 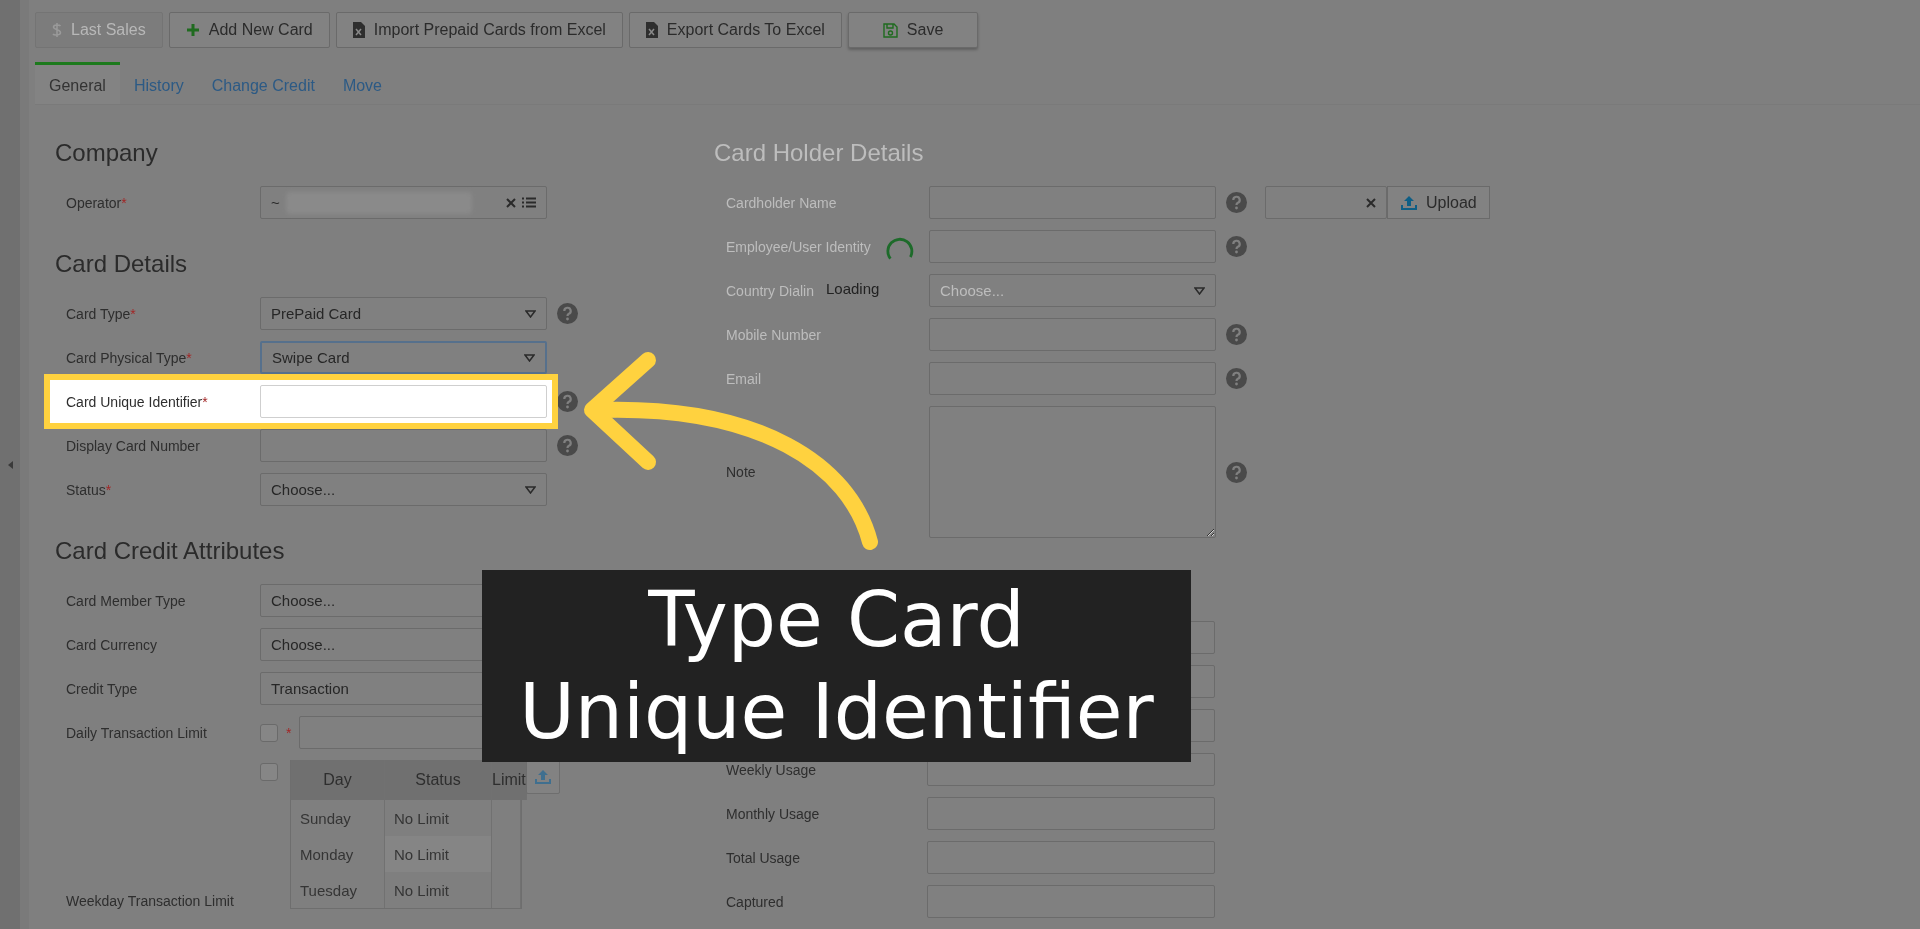 What do you see at coordinates (743, 378) in the screenshot?
I see `field-label: Email` at bounding box center [743, 378].